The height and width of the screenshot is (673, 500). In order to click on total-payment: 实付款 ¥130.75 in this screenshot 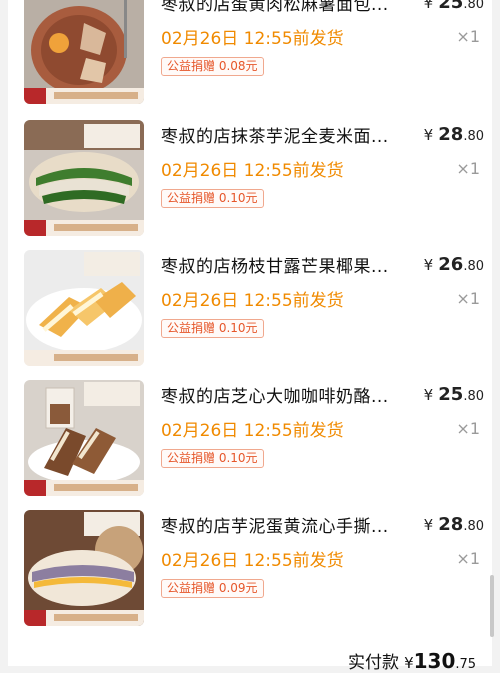, I will do `click(412, 660)`.